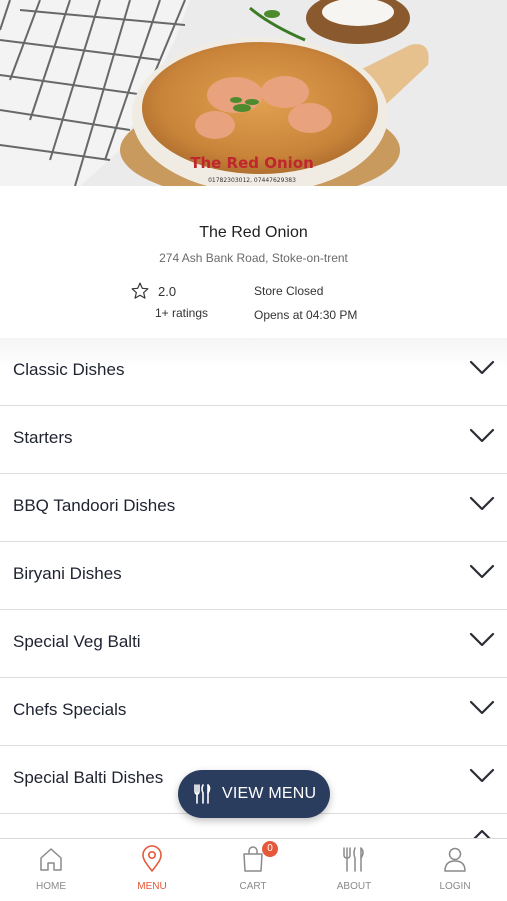 The width and height of the screenshot is (507, 901). Describe the element at coordinates (94, 505) in the screenshot. I see `category-label: BBQ Tandoori Dishes` at that location.